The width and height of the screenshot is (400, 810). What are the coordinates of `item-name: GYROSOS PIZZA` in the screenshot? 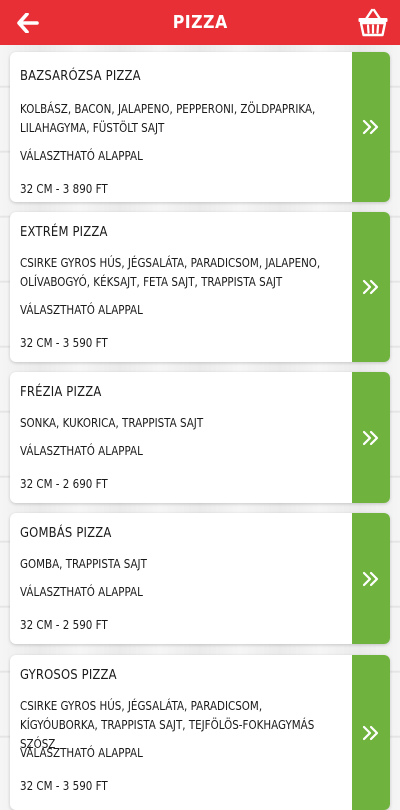 It's located at (68, 675).